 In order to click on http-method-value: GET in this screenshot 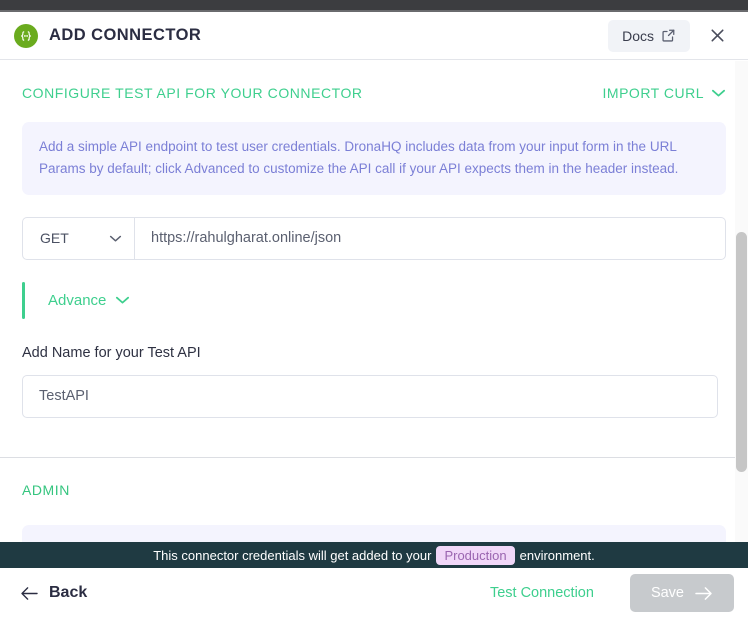, I will do `click(54, 238)`.